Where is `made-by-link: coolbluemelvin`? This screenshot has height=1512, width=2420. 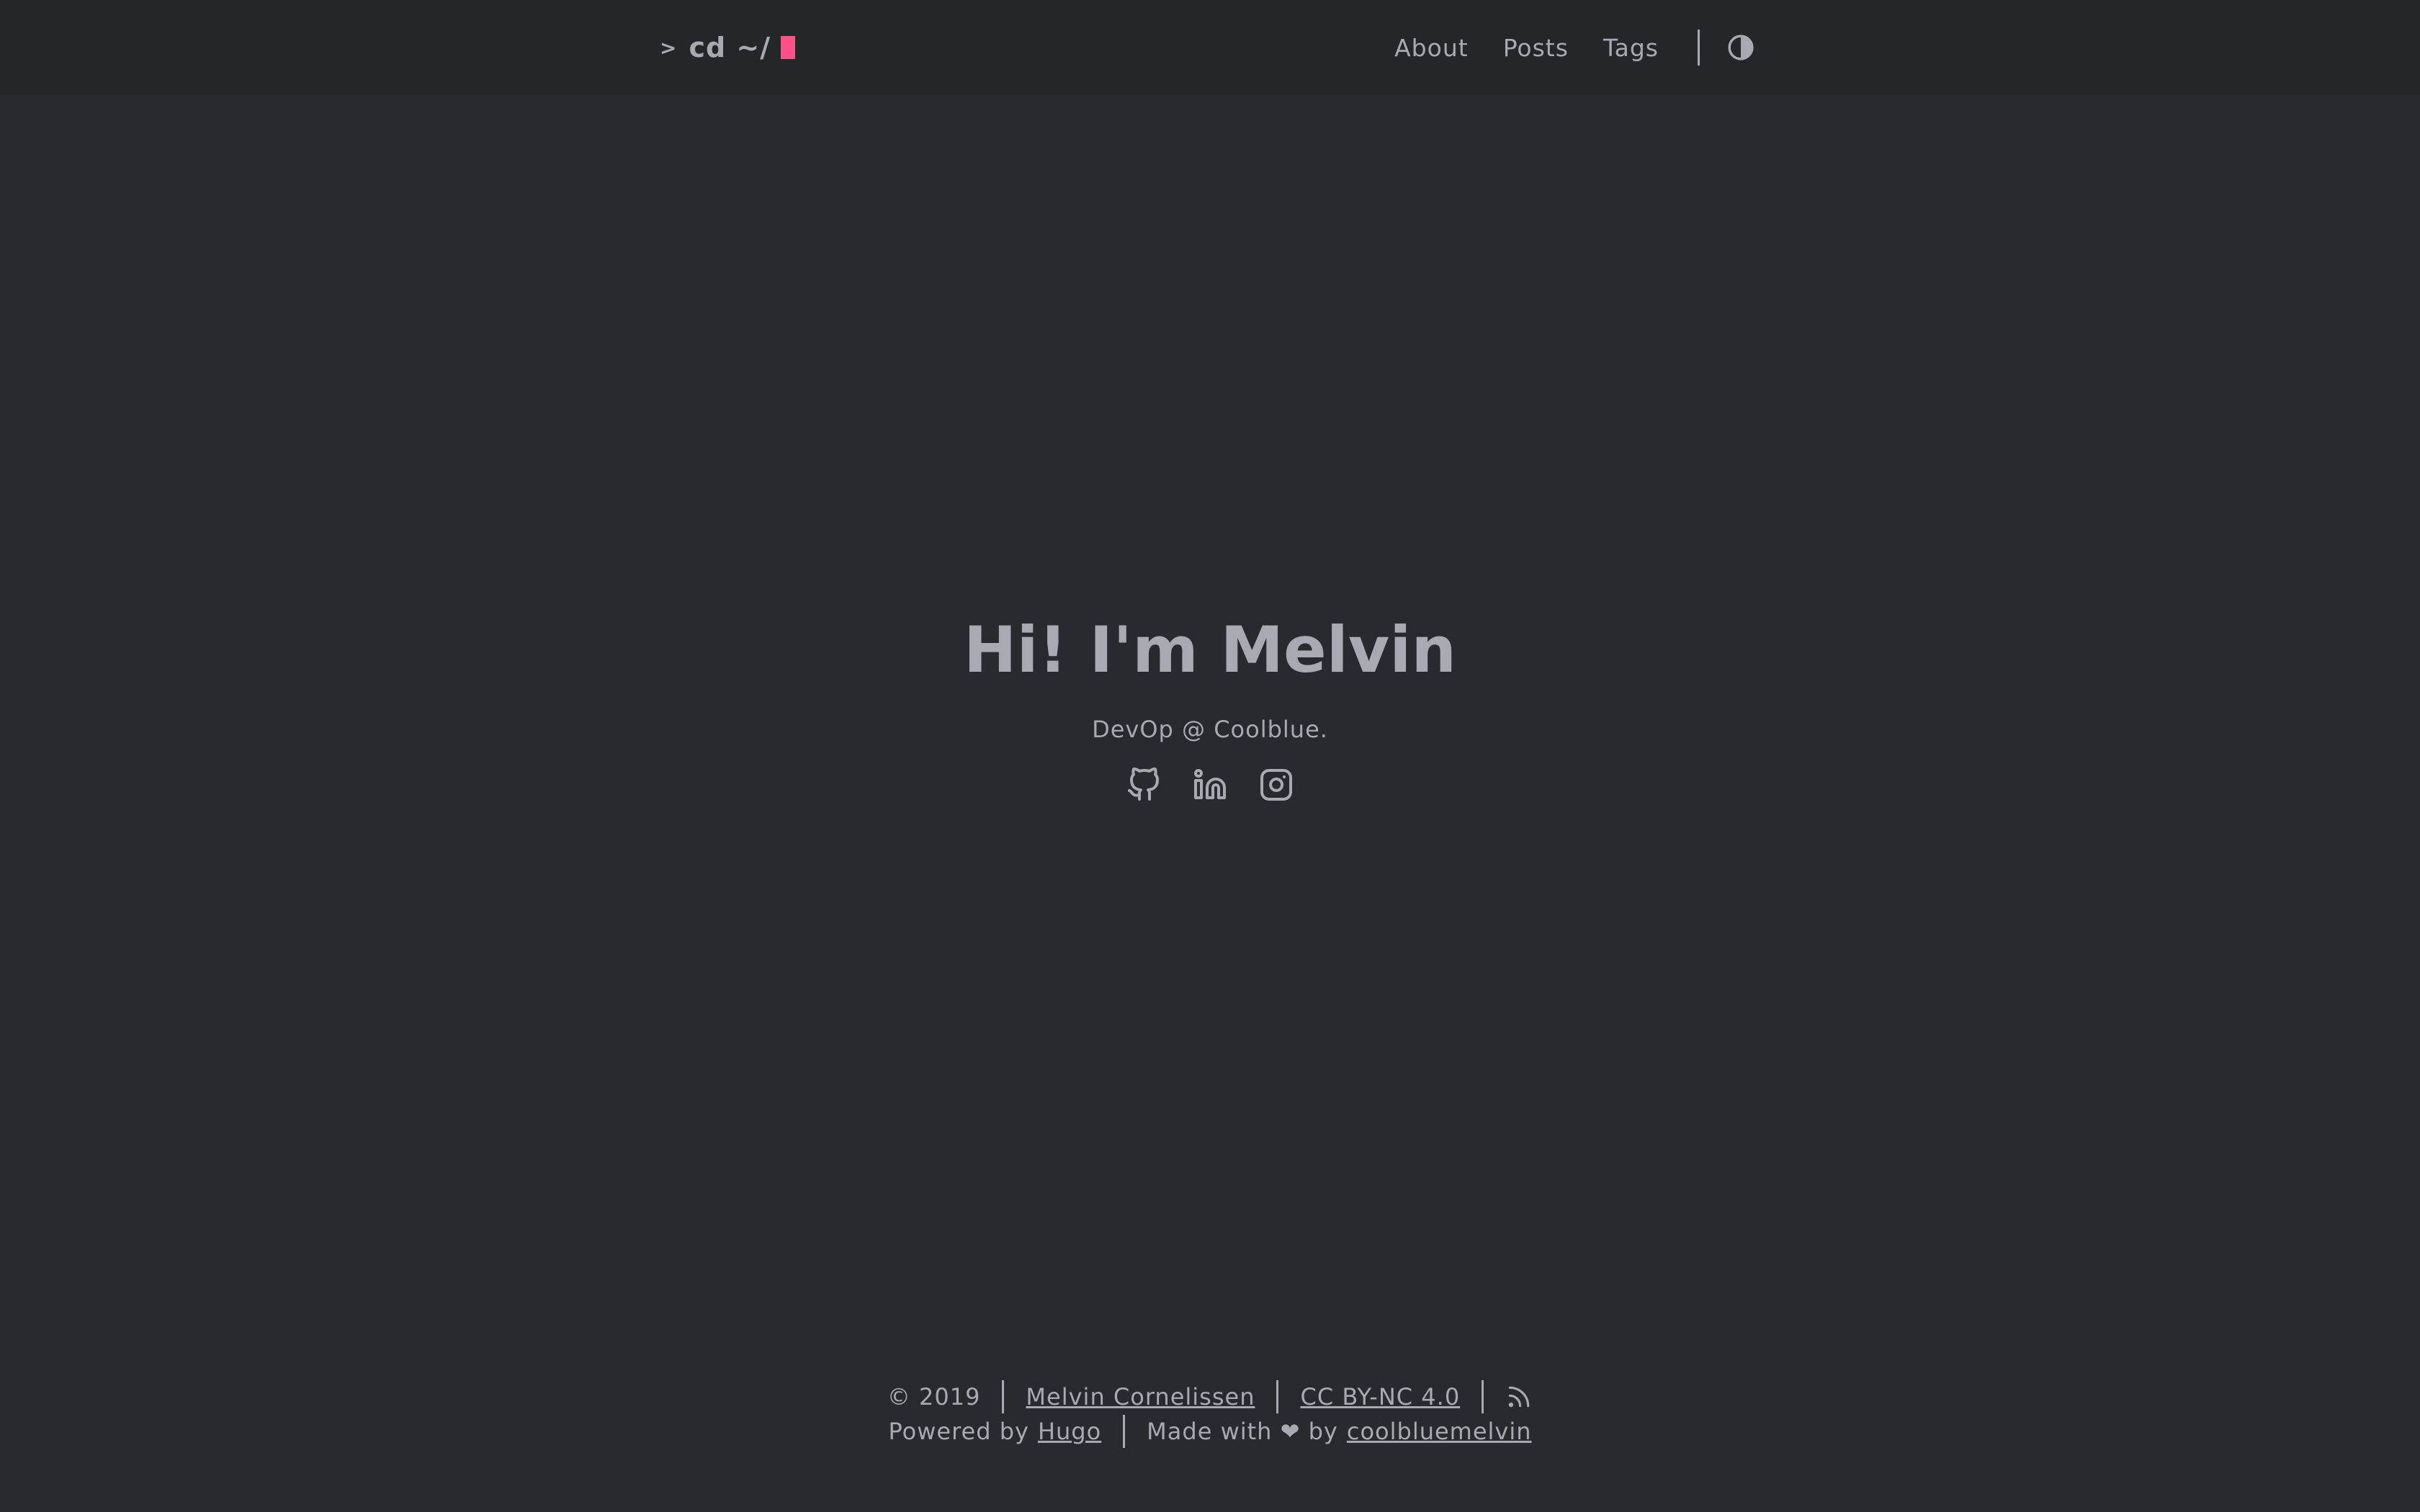 made-by-link: coolbluemelvin is located at coordinates (1439, 1431).